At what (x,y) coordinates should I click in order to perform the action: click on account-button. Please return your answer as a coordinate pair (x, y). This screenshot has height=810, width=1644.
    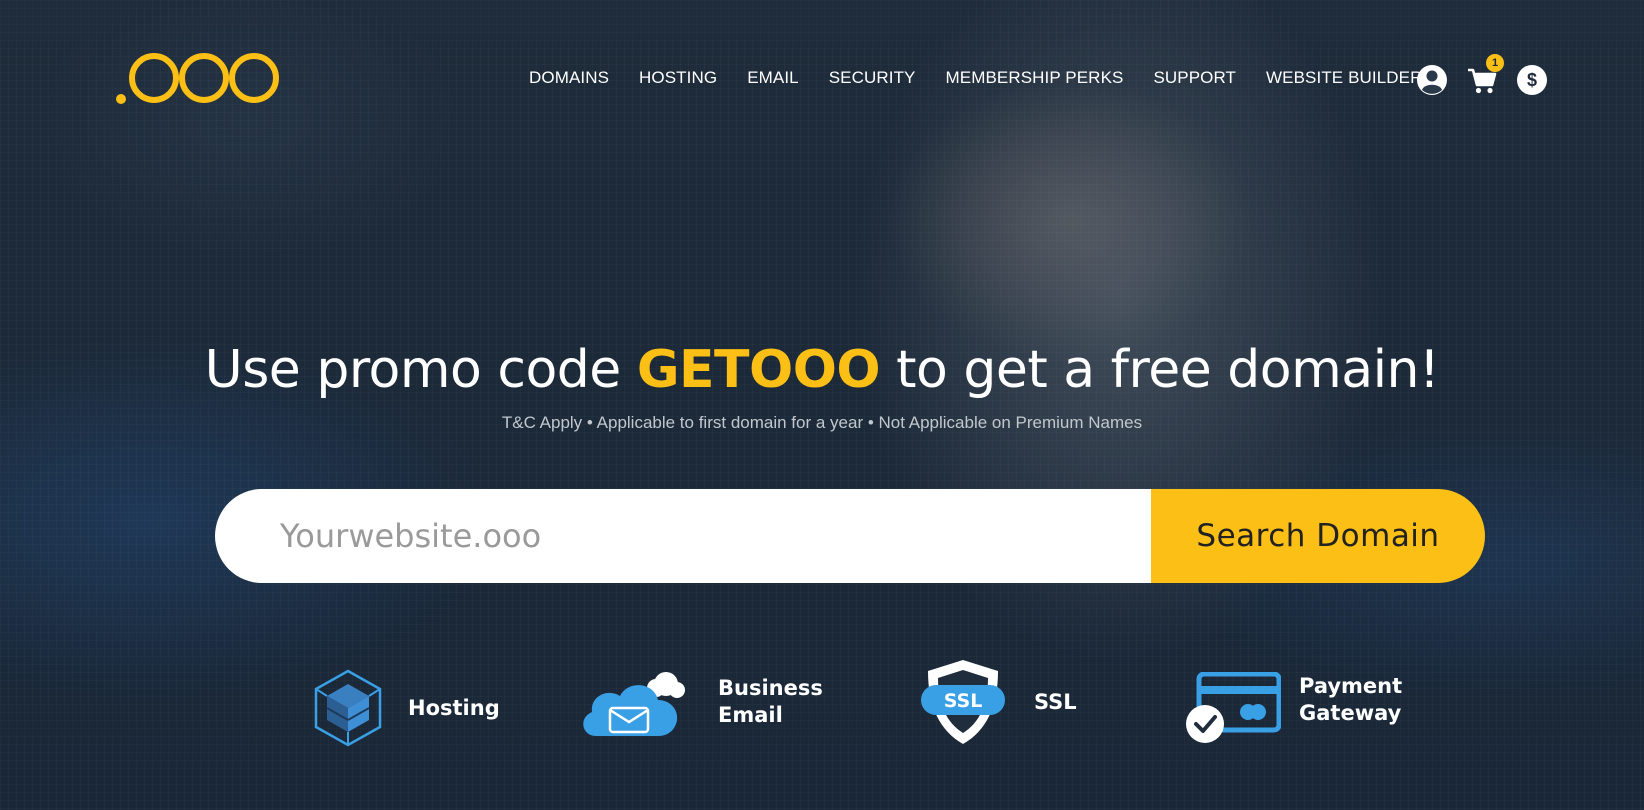
    Looking at the image, I should click on (1432, 80).